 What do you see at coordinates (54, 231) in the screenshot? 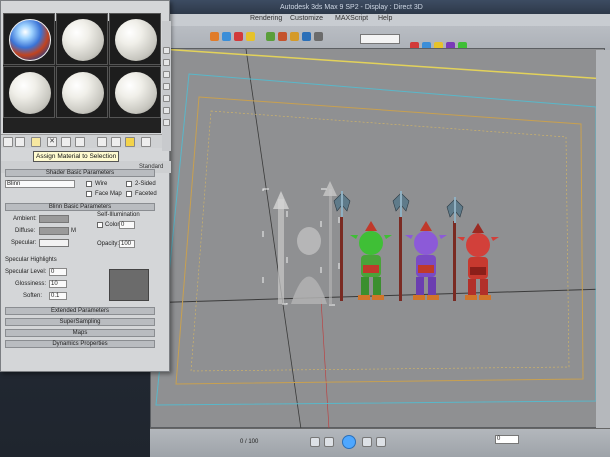
I see `diffuse-color-swatch` at bounding box center [54, 231].